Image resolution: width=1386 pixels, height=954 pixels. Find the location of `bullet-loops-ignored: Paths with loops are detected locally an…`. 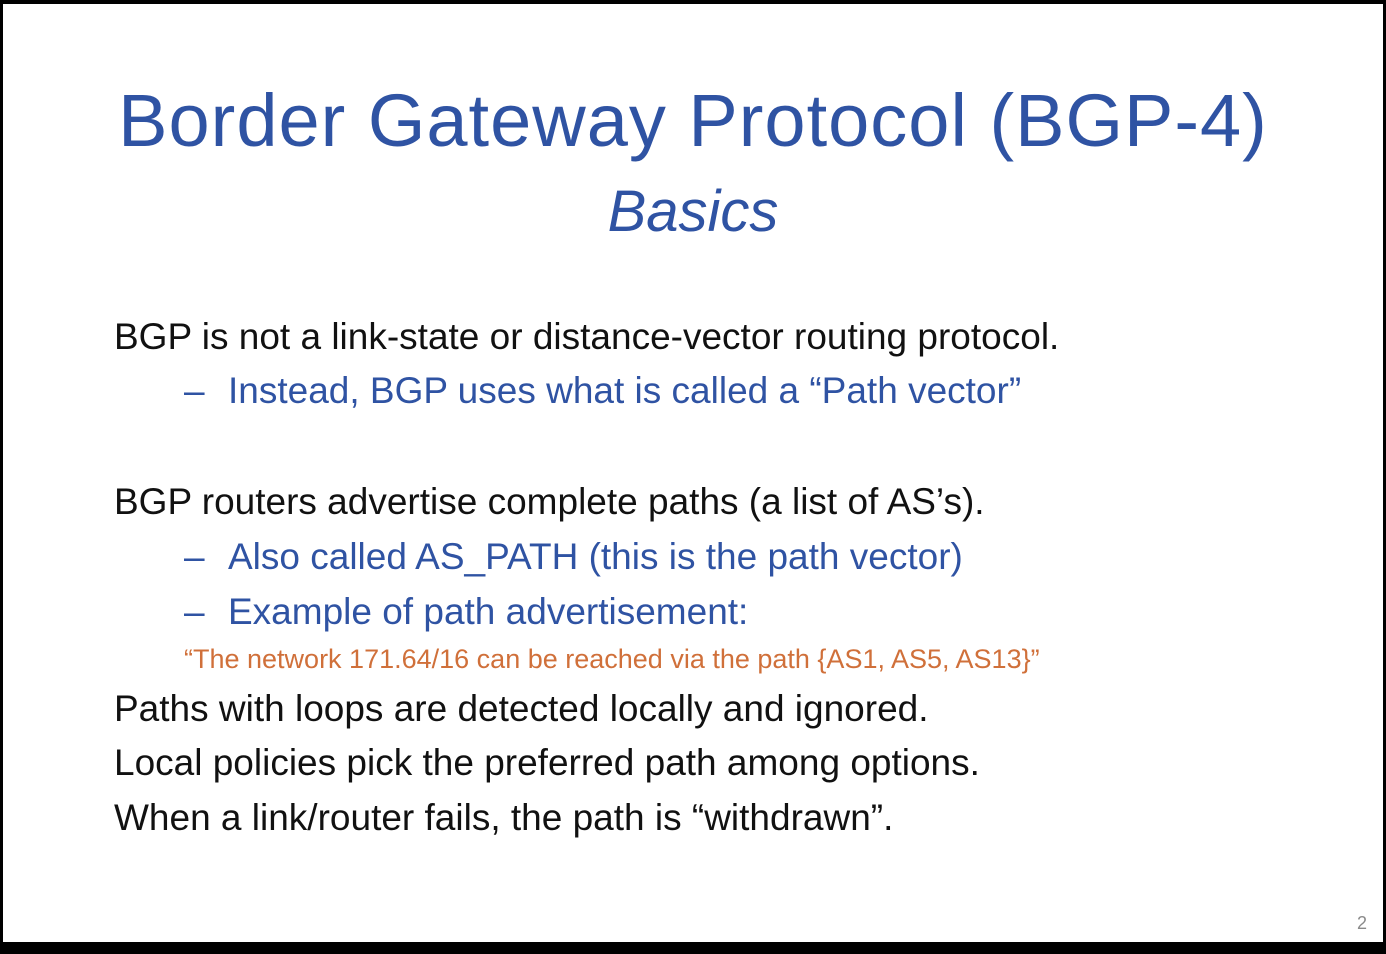

bullet-loops-ignored: Paths with loops are detected locally an… is located at coordinates (521, 708).